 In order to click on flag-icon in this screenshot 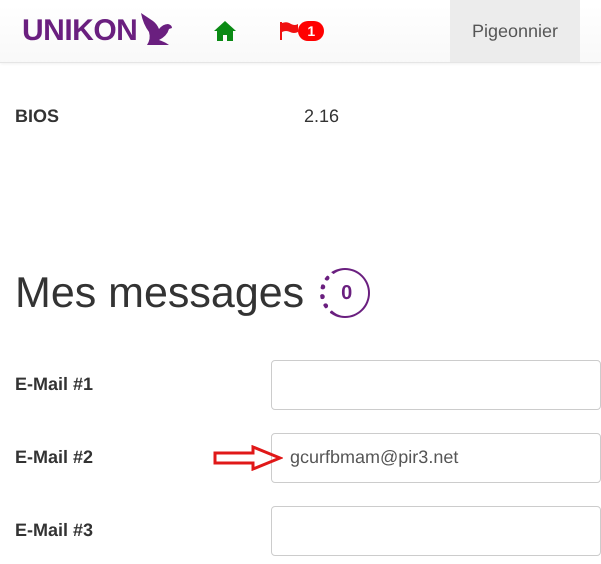, I will do `click(289, 31)`.